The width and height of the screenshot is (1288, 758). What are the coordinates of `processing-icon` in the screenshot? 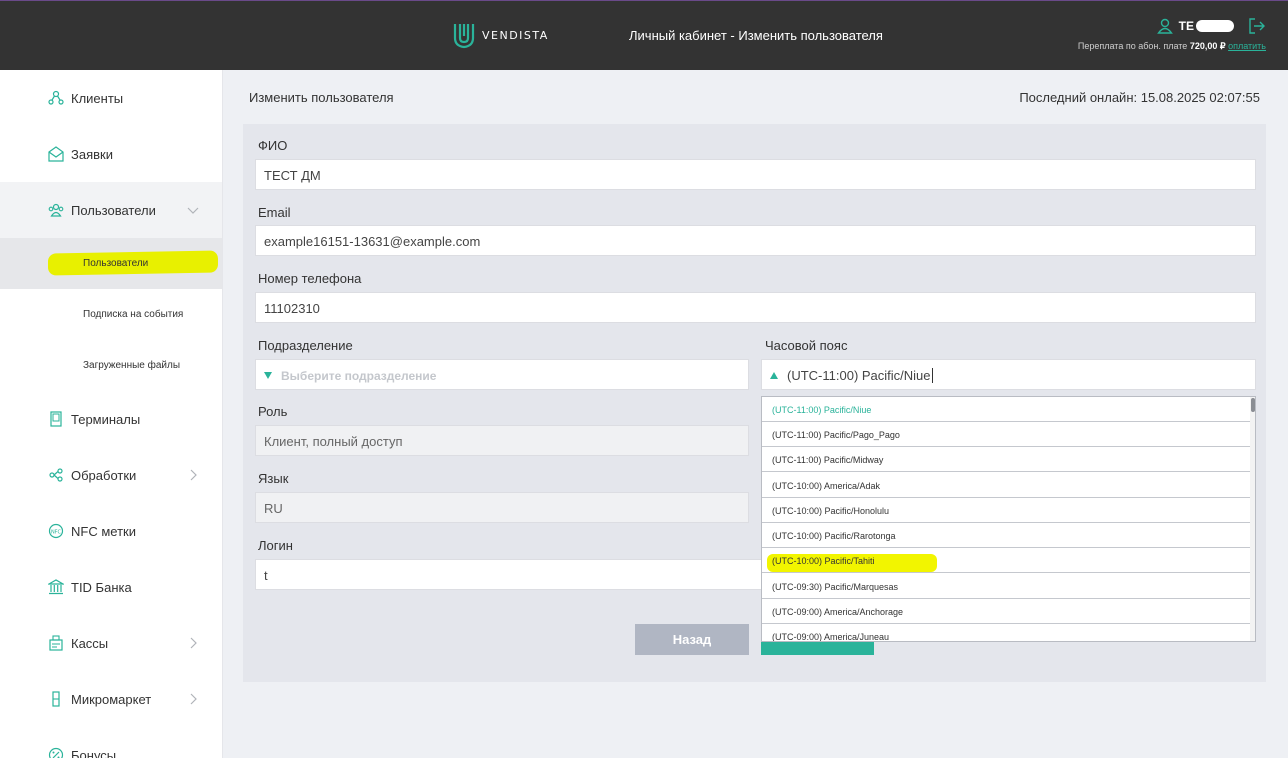 It's located at (56, 475).